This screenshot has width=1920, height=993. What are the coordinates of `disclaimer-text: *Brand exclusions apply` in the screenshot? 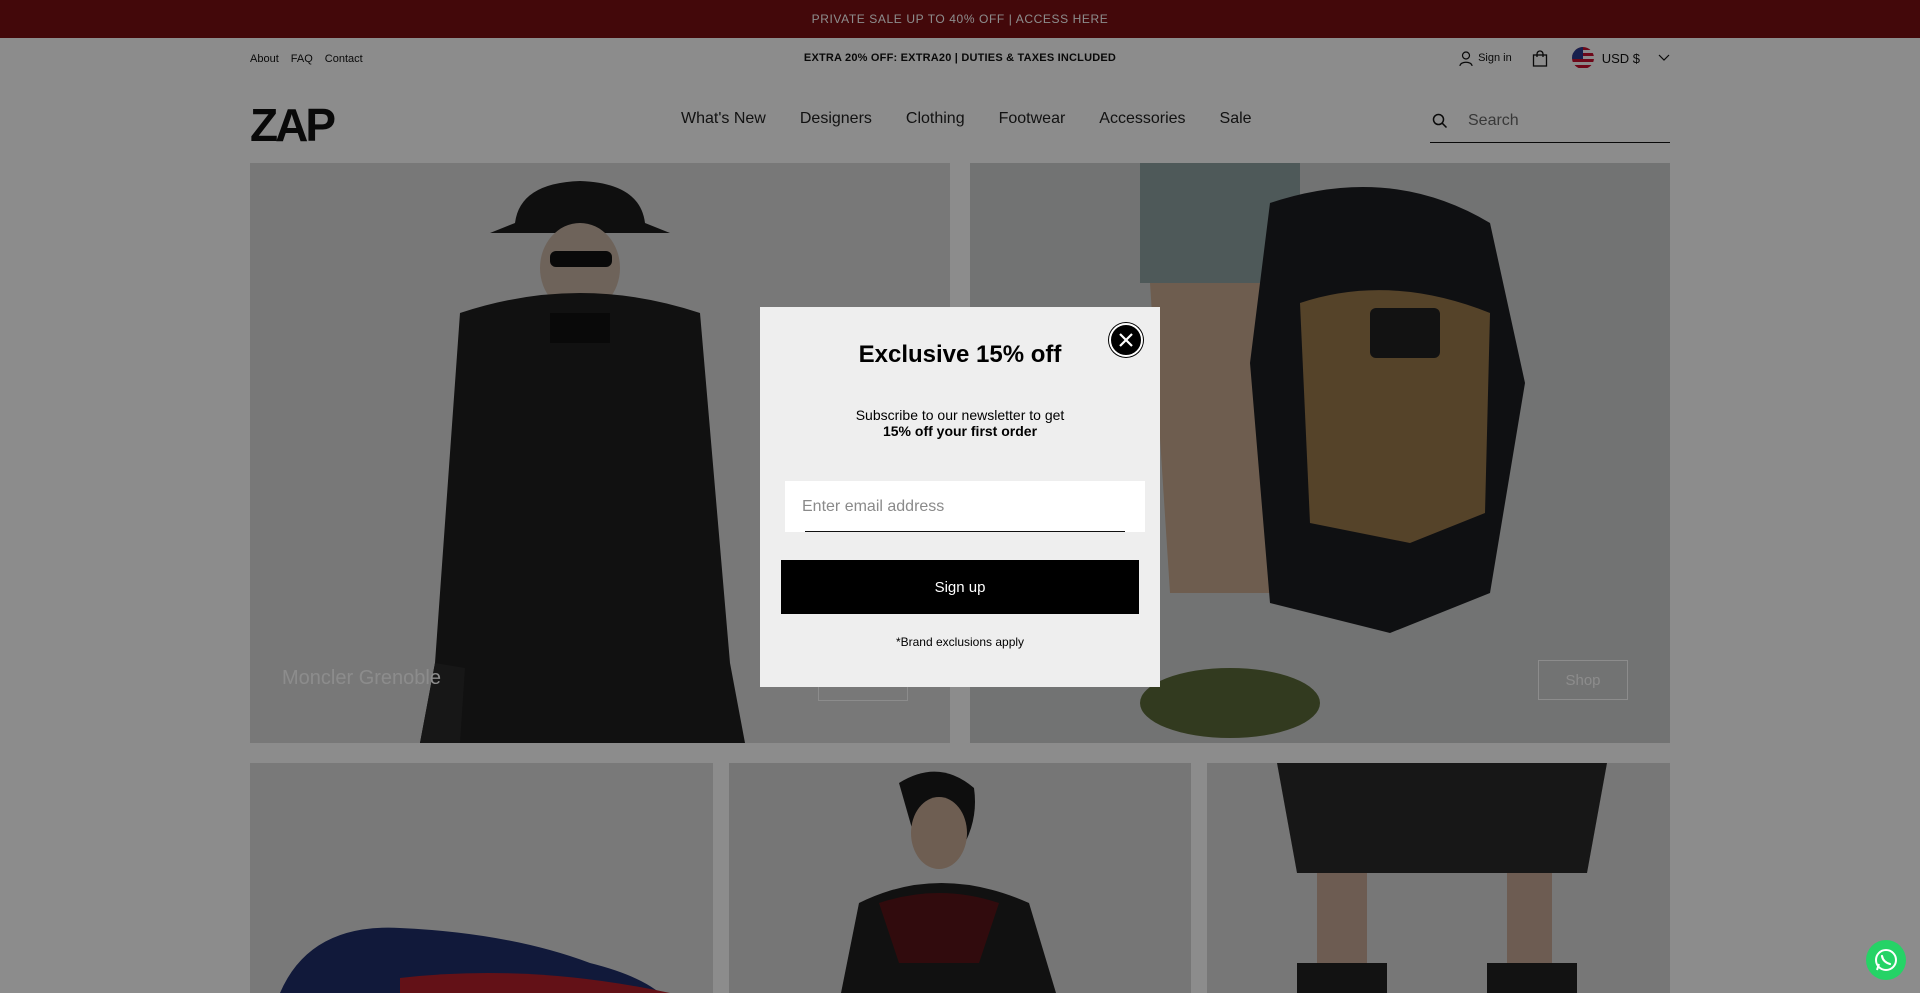 It's located at (960, 642).